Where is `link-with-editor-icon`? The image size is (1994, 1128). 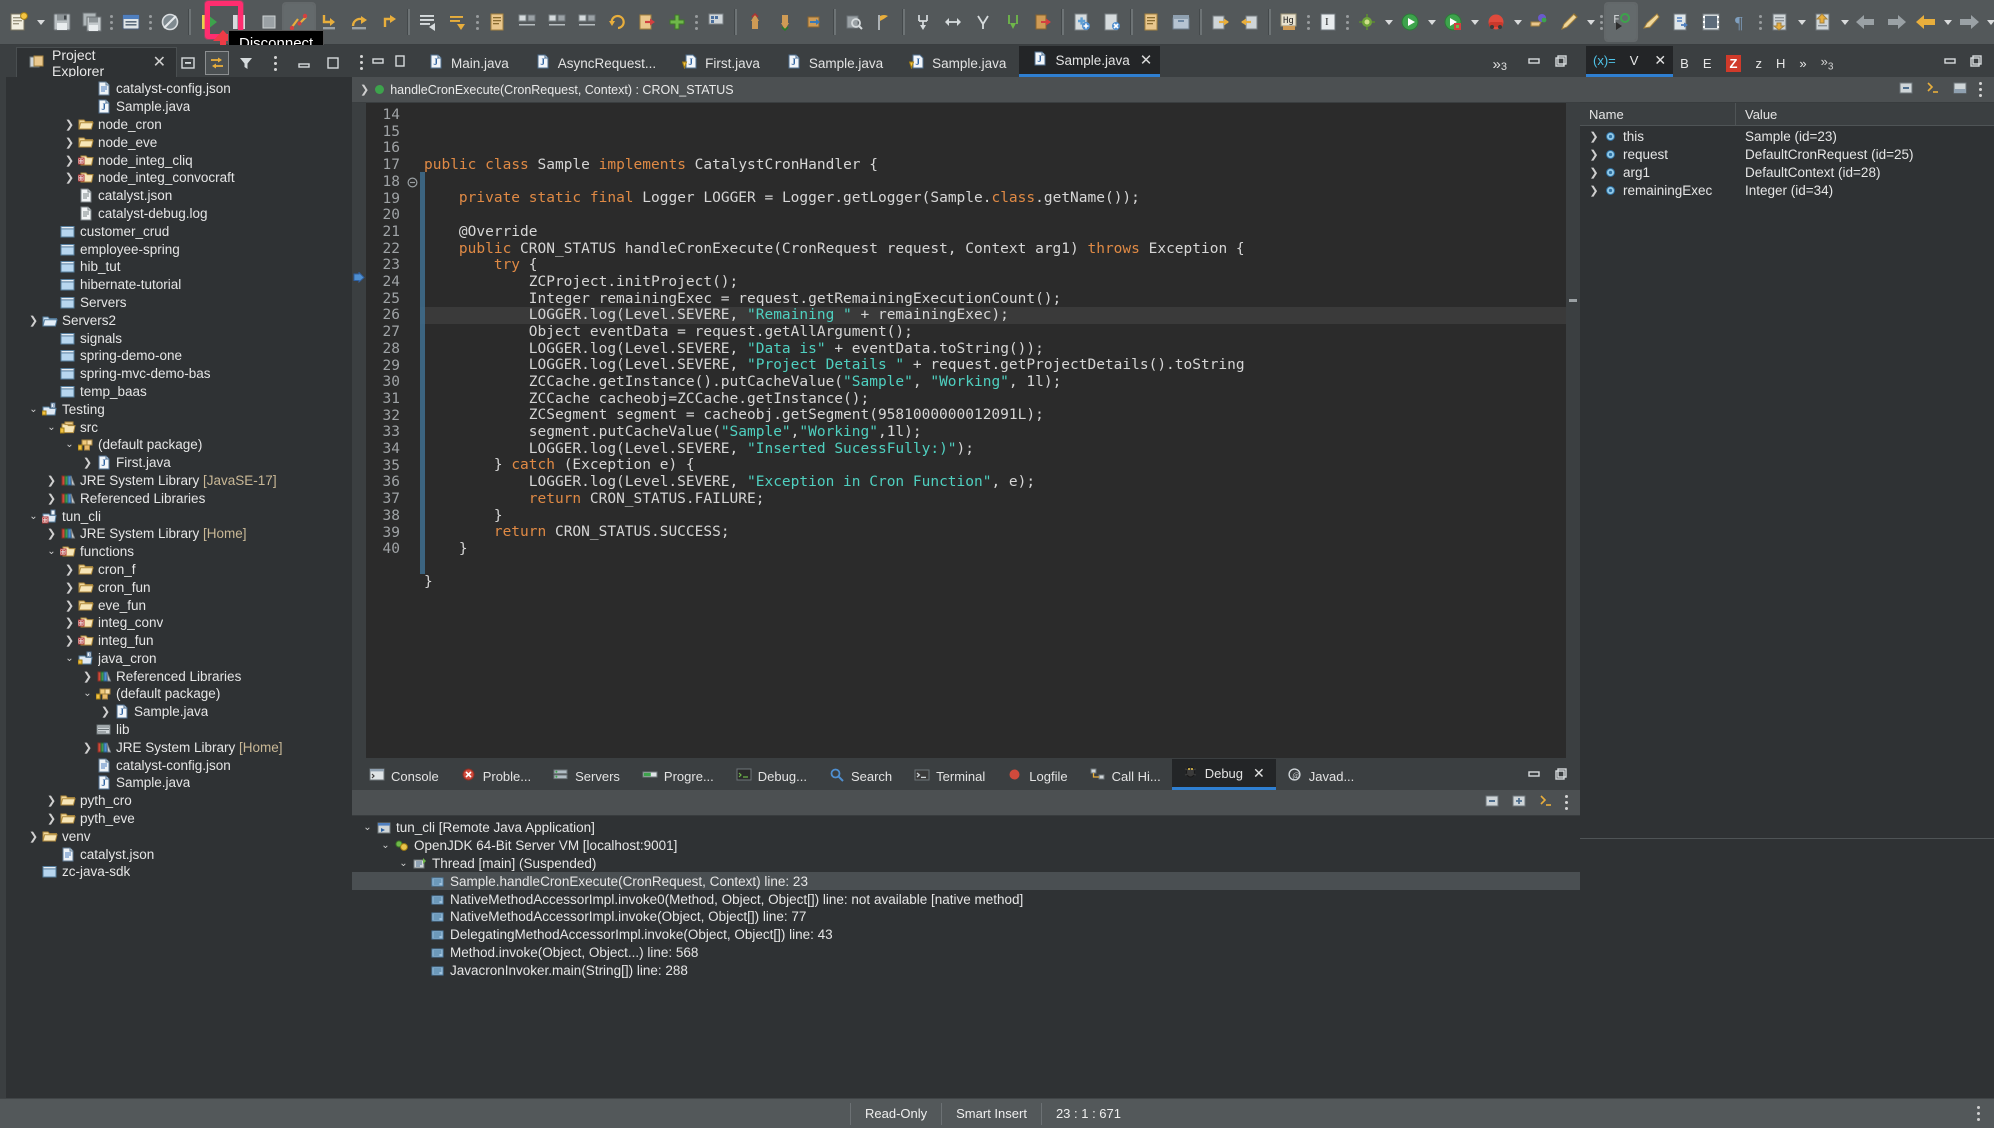
link-with-editor-icon is located at coordinates (217, 63).